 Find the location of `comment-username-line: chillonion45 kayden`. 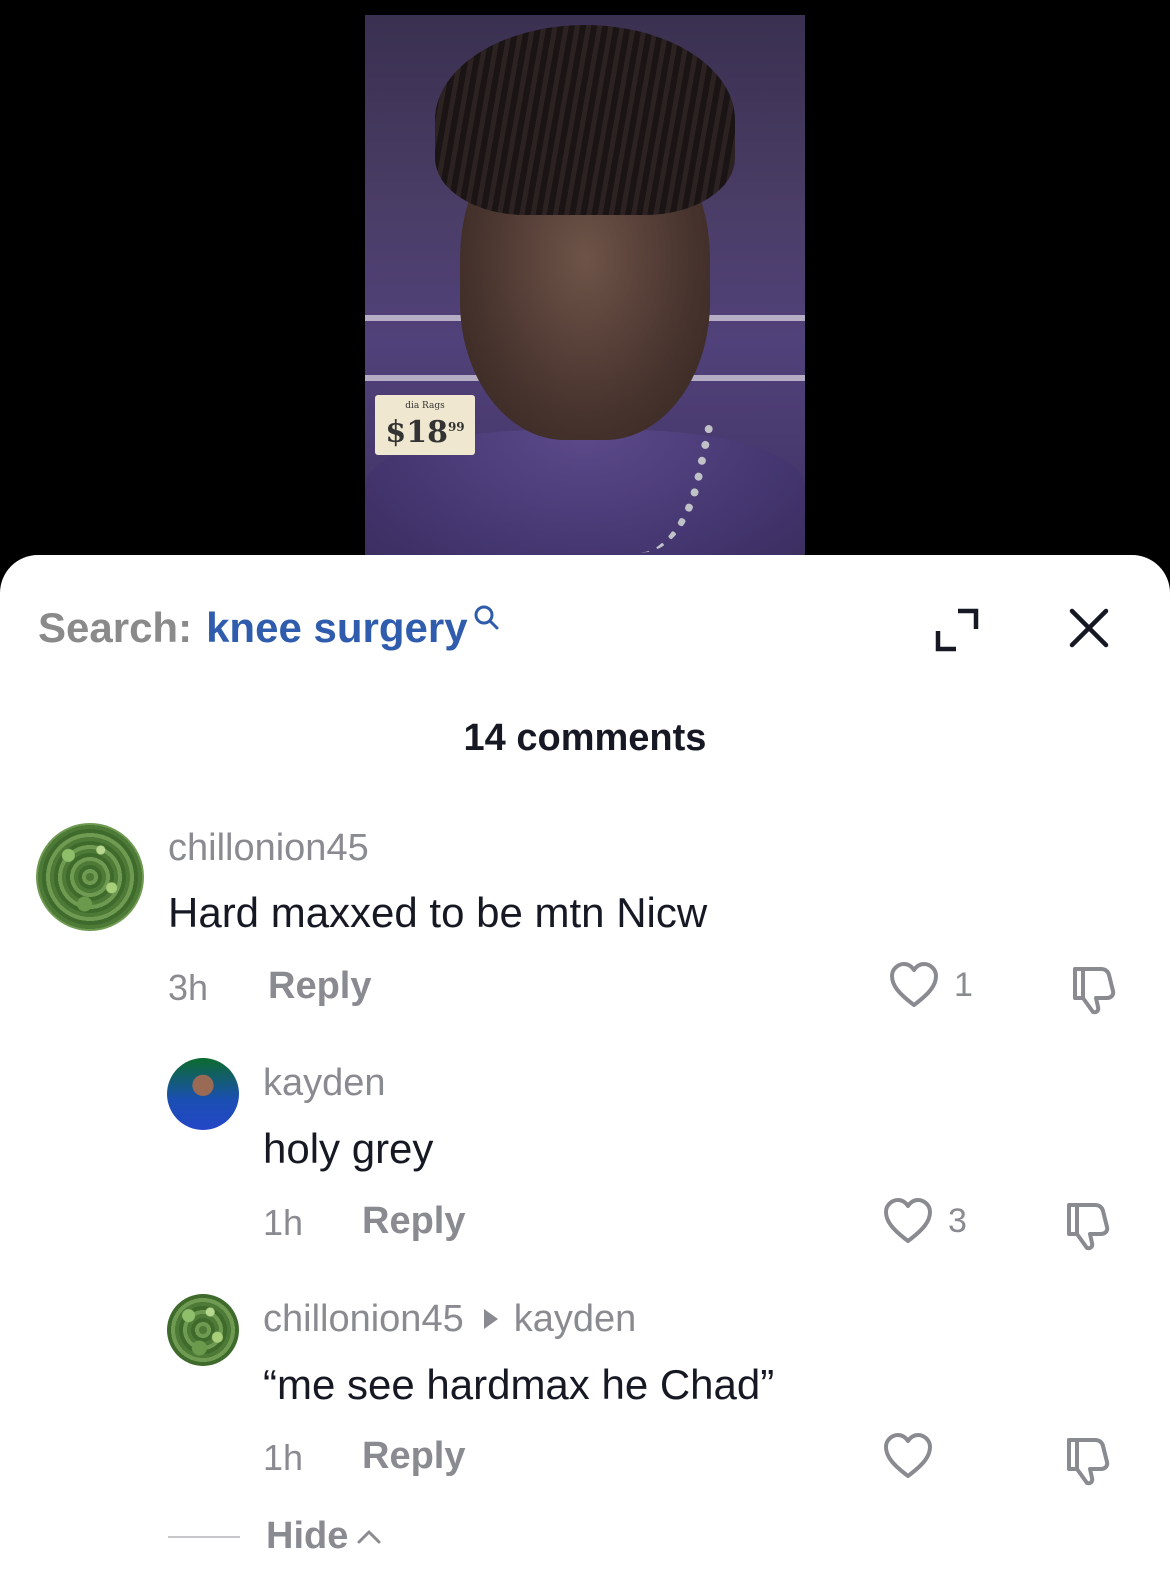

comment-username-line: chillonion45 kayden is located at coordinates (449, 1319).